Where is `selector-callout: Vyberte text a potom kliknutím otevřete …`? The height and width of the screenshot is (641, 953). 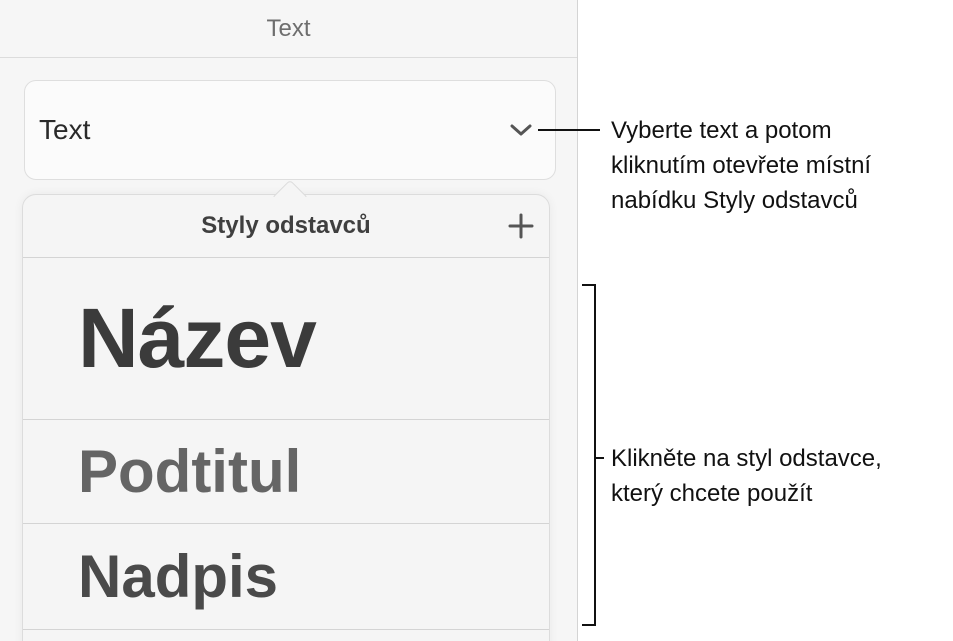
selector-callout: Vyberte text a potom kliknutím otevřete … is located at coordinates (741, 165).